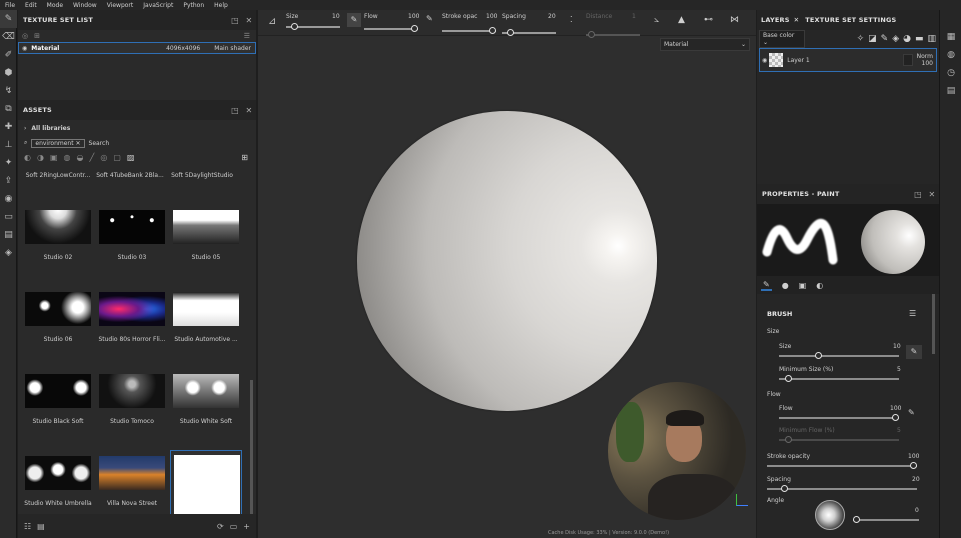 The width and height of the screenshot is (961, 538). Describe the element at coordinates (785, 285) in the screenshot. I see `material-tab-icon: ●` at that location.